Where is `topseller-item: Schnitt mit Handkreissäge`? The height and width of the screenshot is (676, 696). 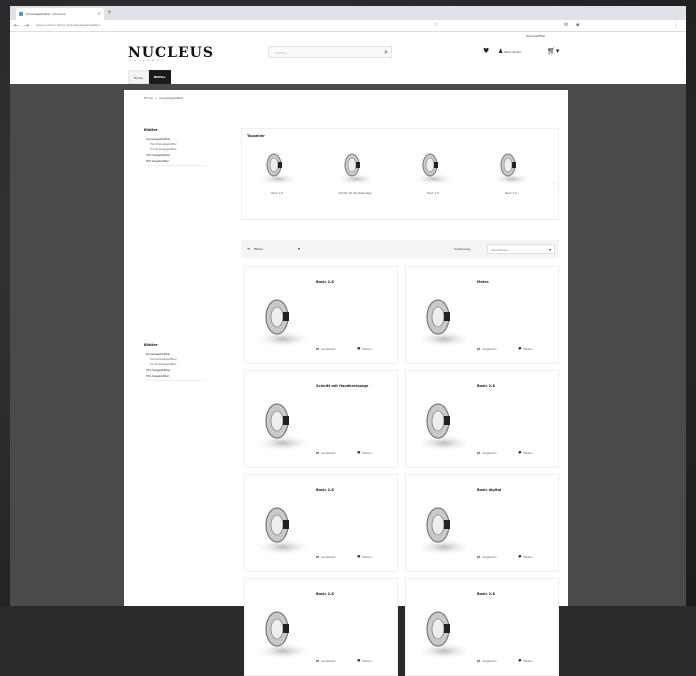
topseller-item: Schnitt mit Handkreissäge is located at coordinates (352, 180).